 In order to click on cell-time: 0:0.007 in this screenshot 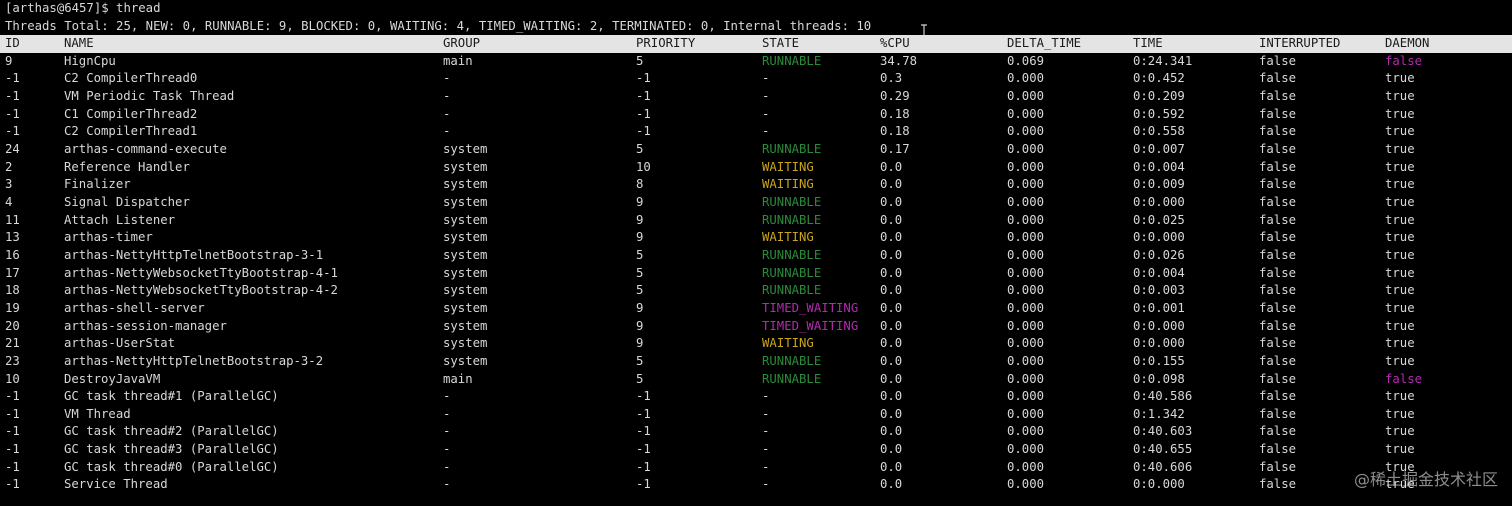, I will do `click(1159, 149)`.